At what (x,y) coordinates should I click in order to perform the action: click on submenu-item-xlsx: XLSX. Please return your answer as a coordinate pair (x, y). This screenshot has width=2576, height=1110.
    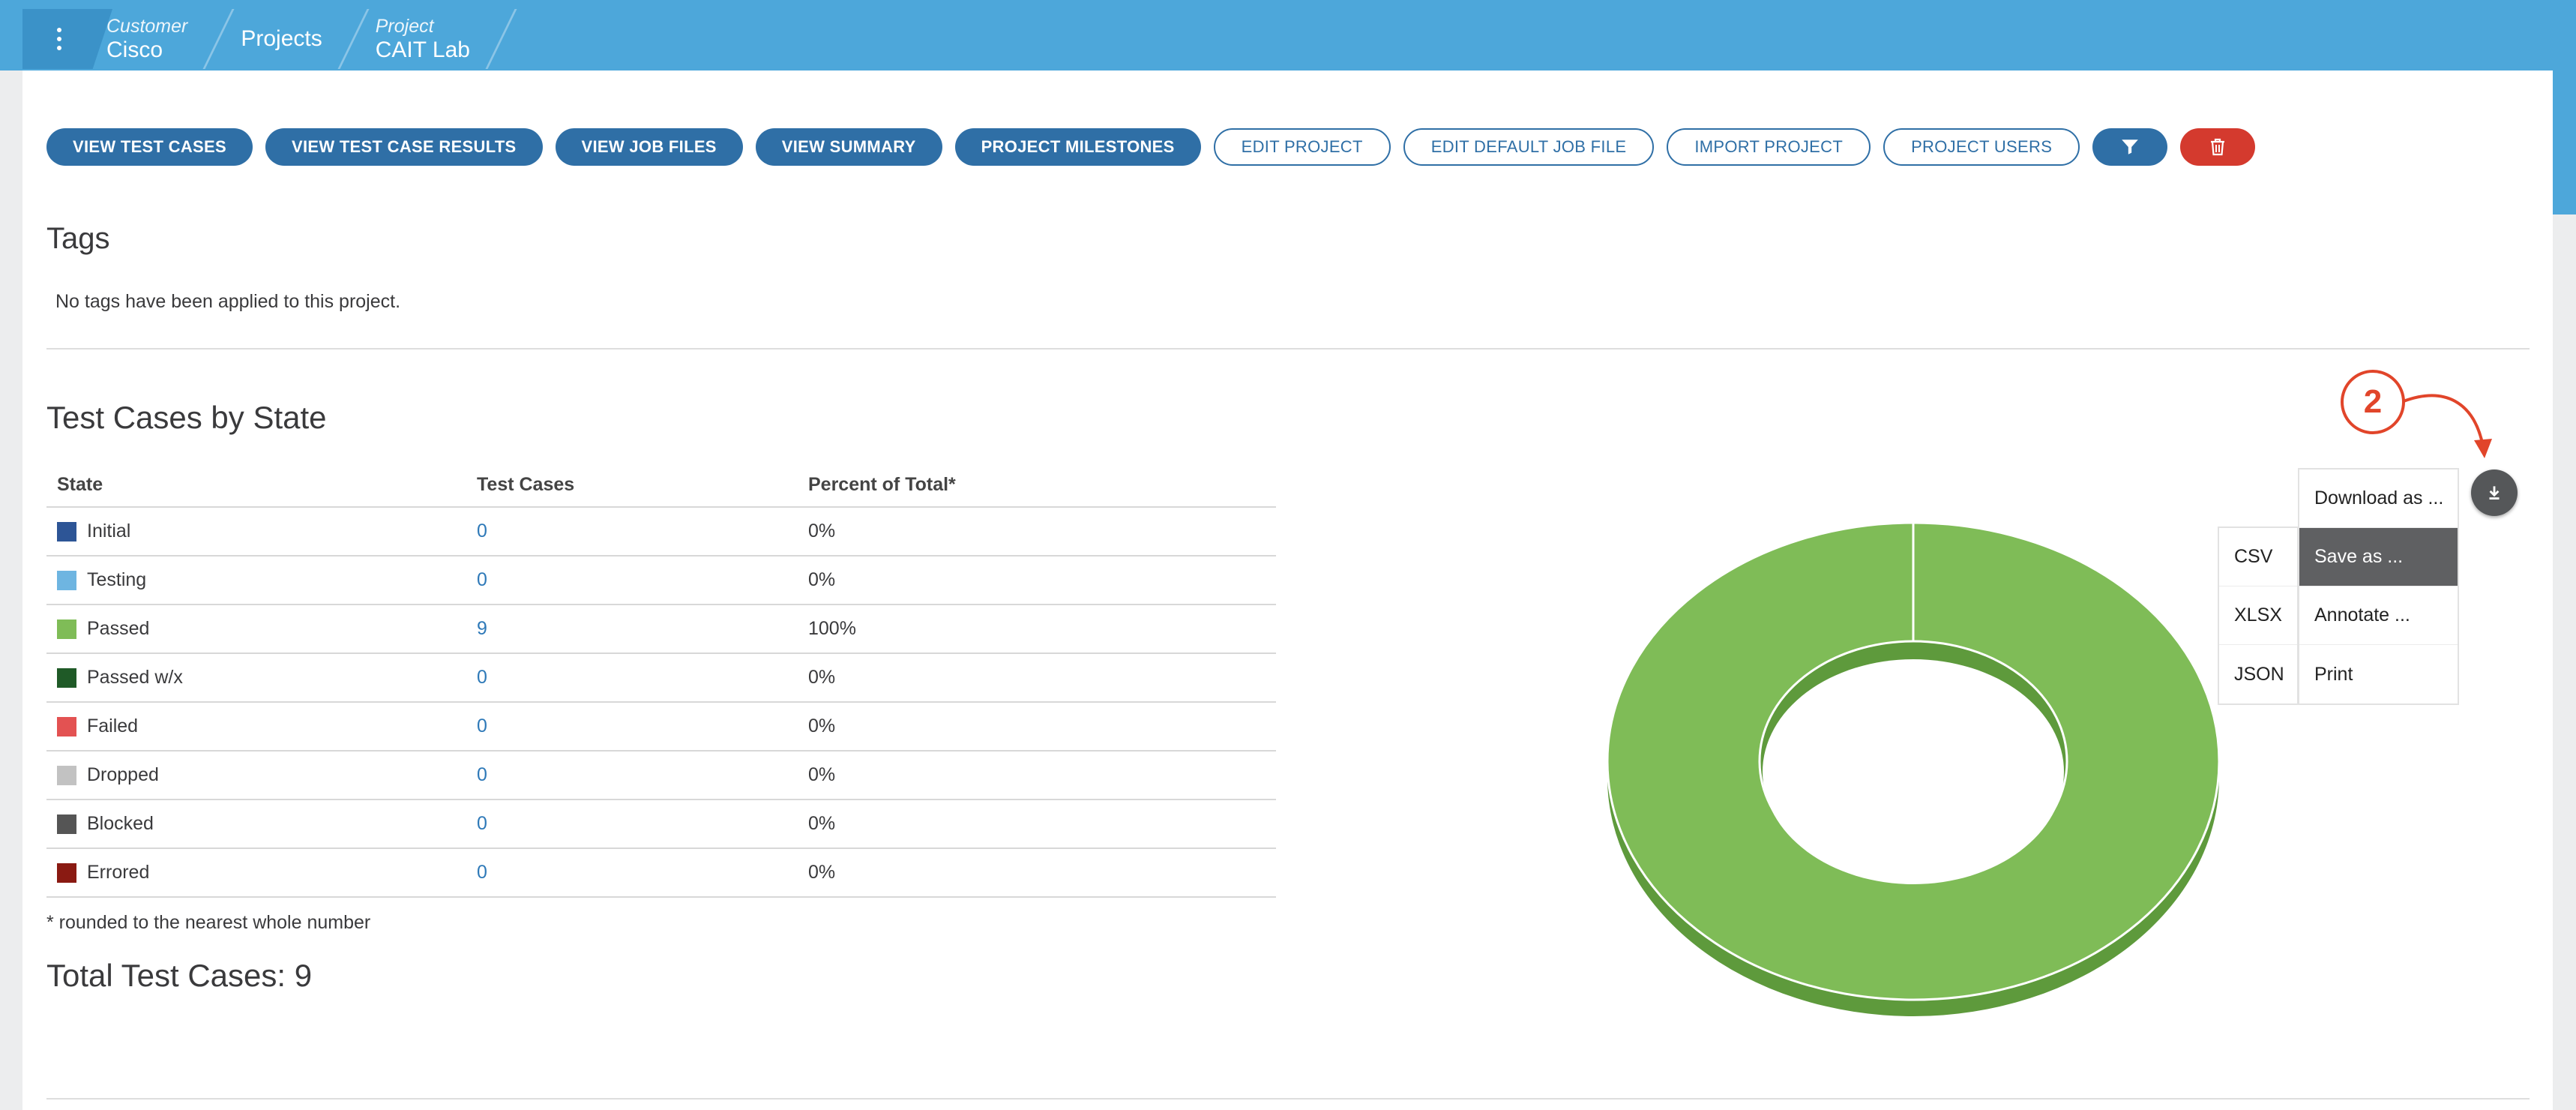
    Looking at the image, I should click on (2258, 615).